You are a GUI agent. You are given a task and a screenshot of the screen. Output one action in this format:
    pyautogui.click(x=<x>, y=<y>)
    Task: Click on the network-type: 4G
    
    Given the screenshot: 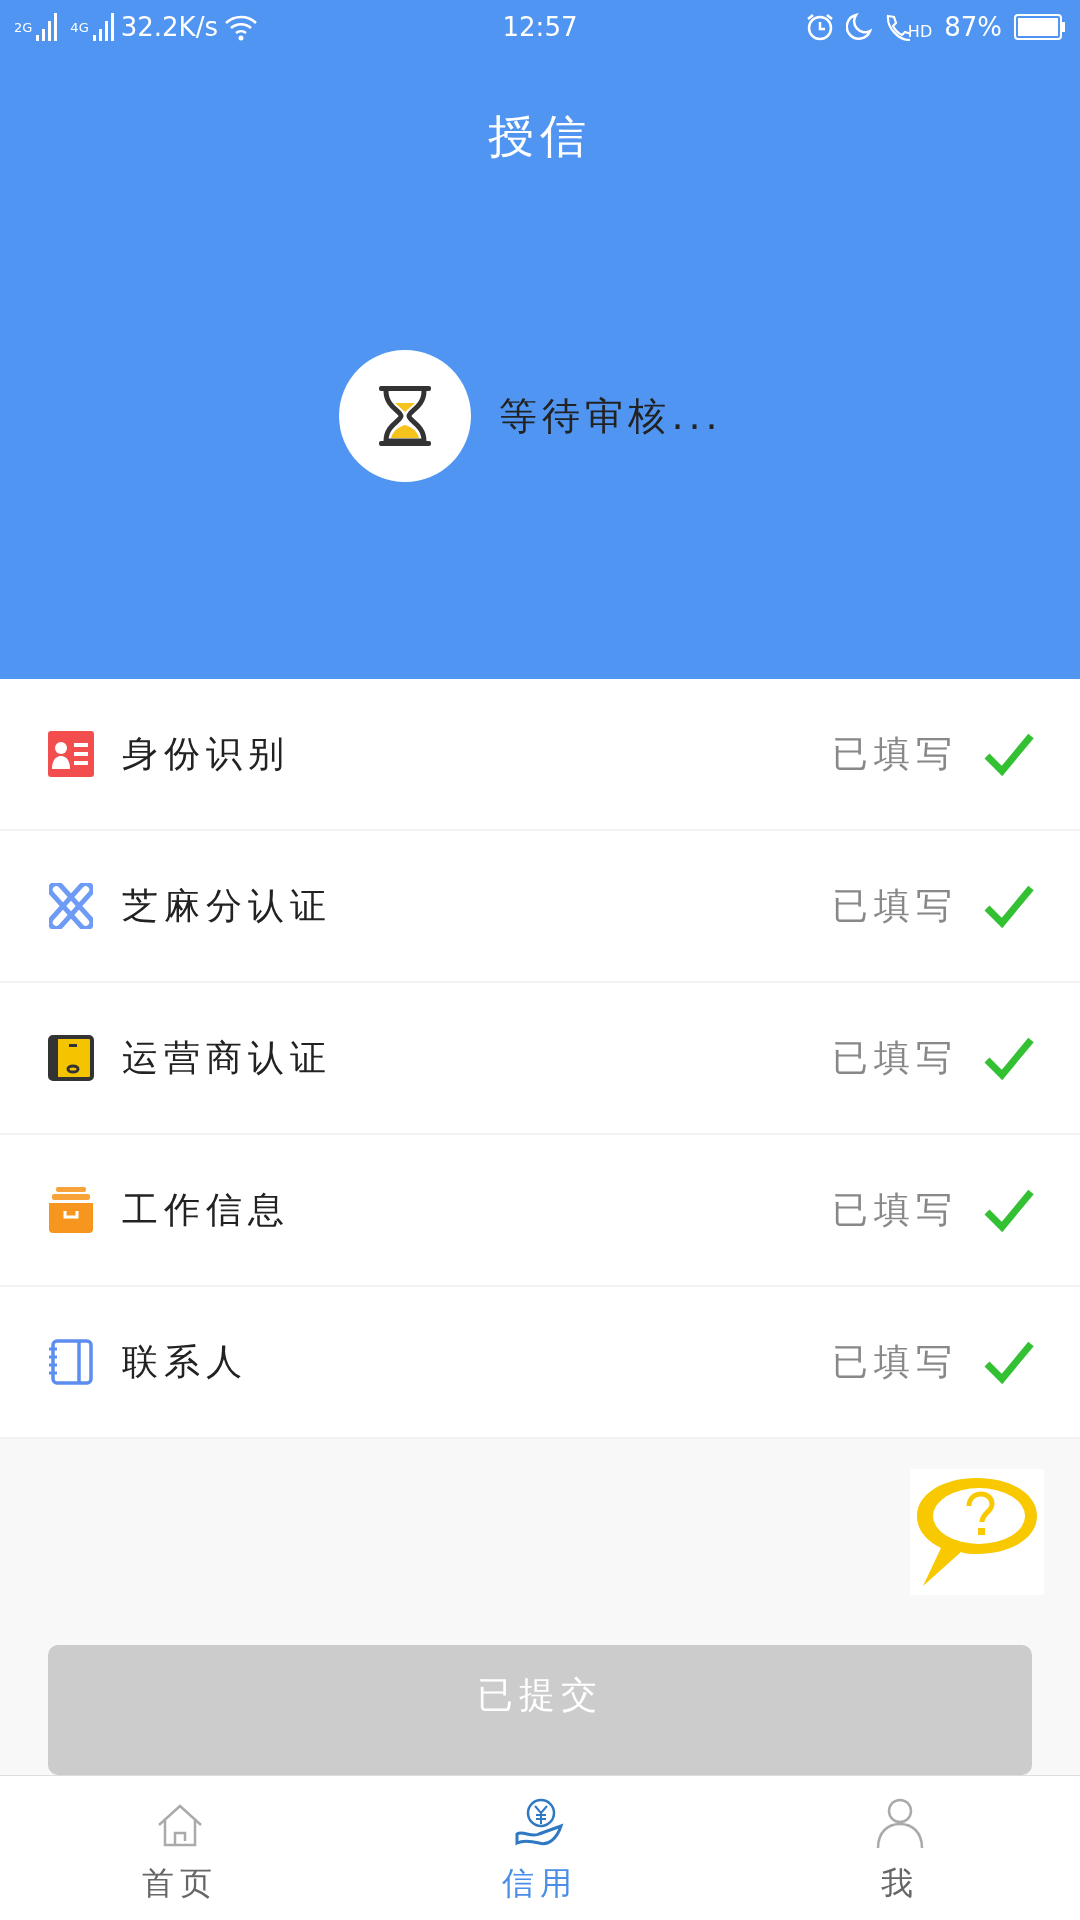 What is the action you would take?
    pyautogui.click(x=79, y=27)
    